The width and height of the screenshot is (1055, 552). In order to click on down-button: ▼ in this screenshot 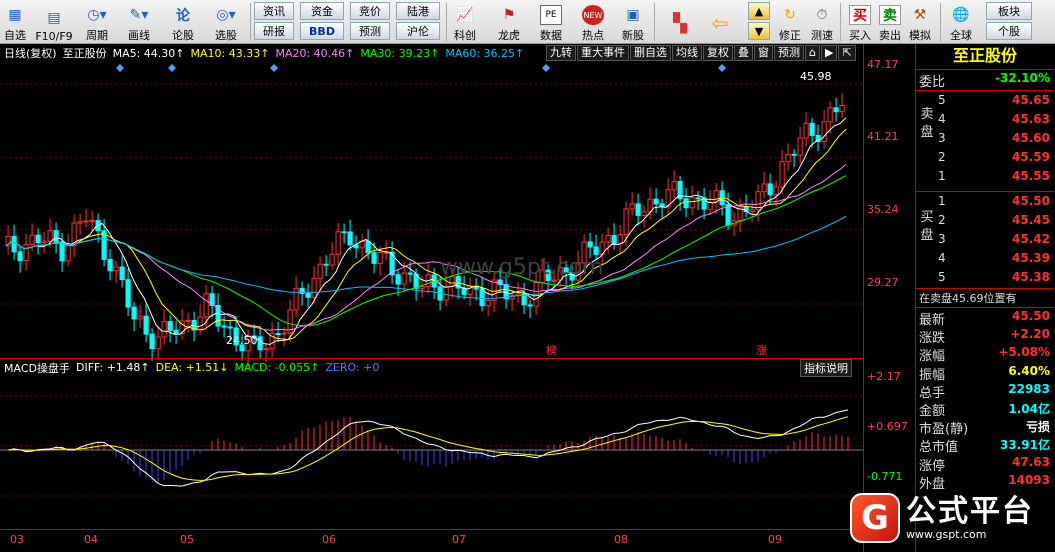, I will do `click(759, 31)`.